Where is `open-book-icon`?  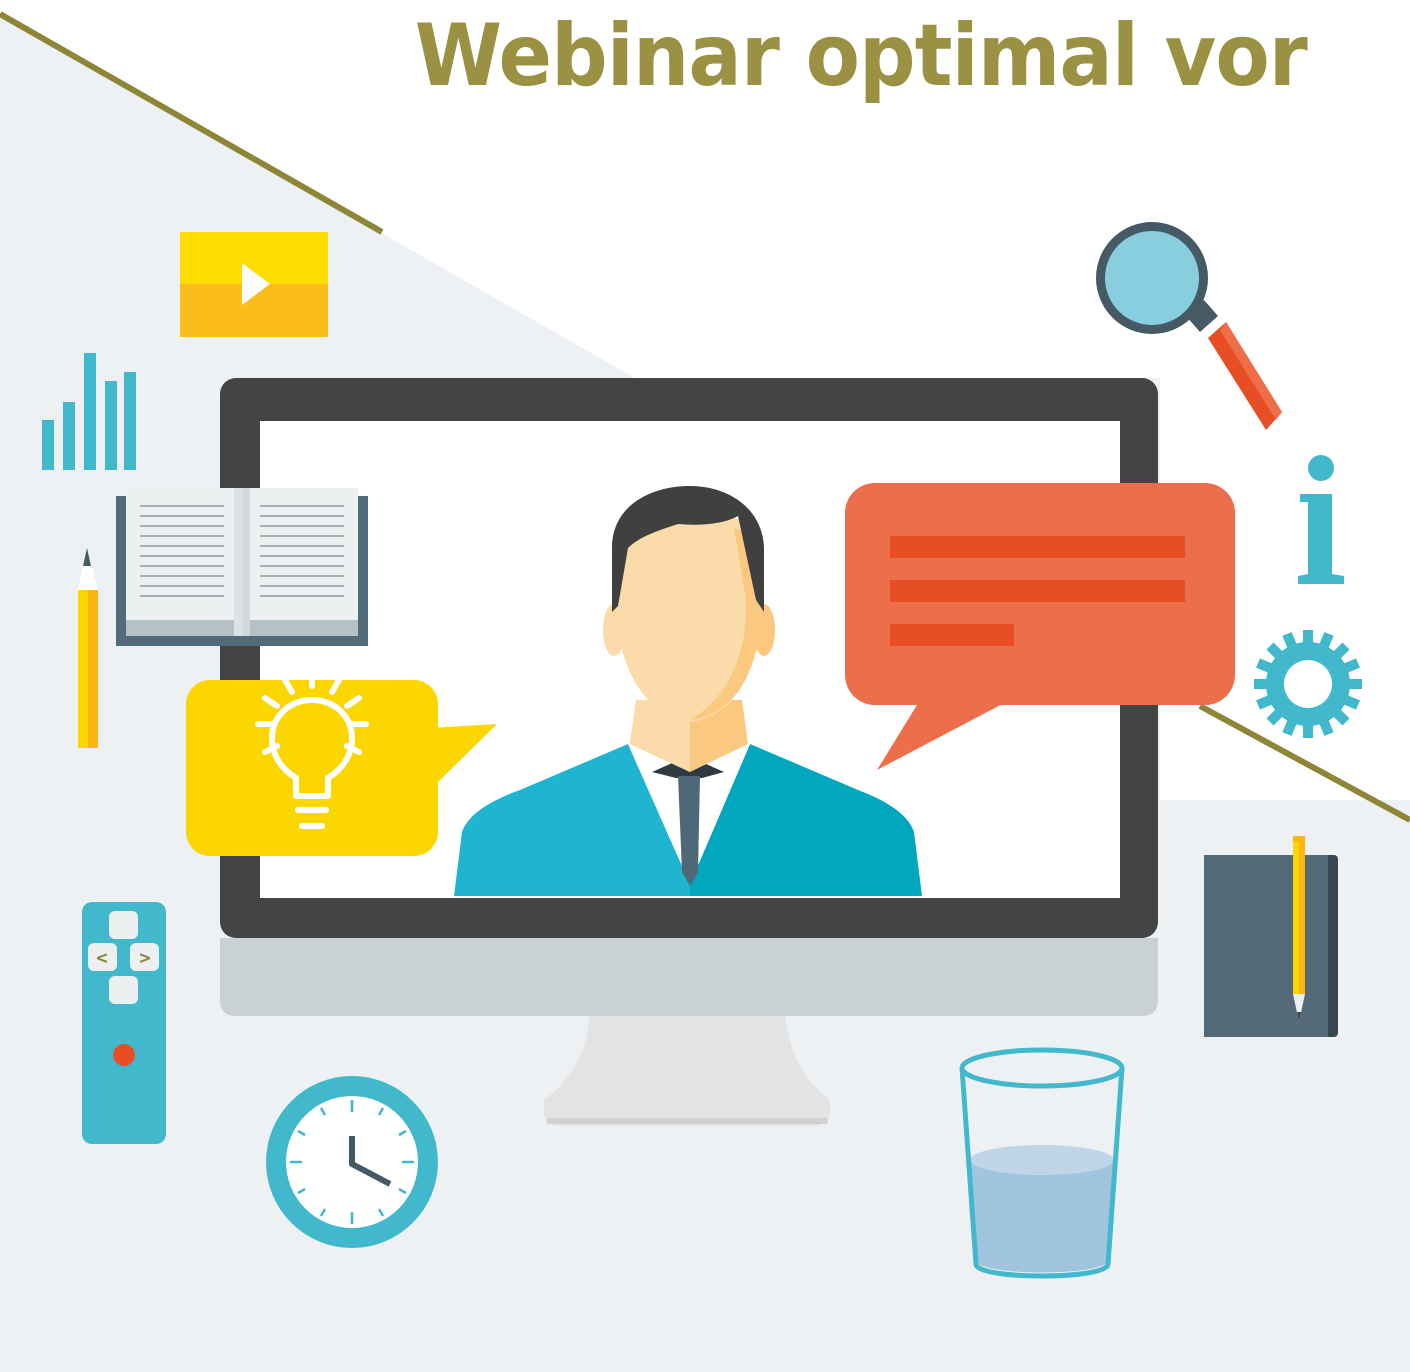
open-book-icon is located at coordinates (242, 567).